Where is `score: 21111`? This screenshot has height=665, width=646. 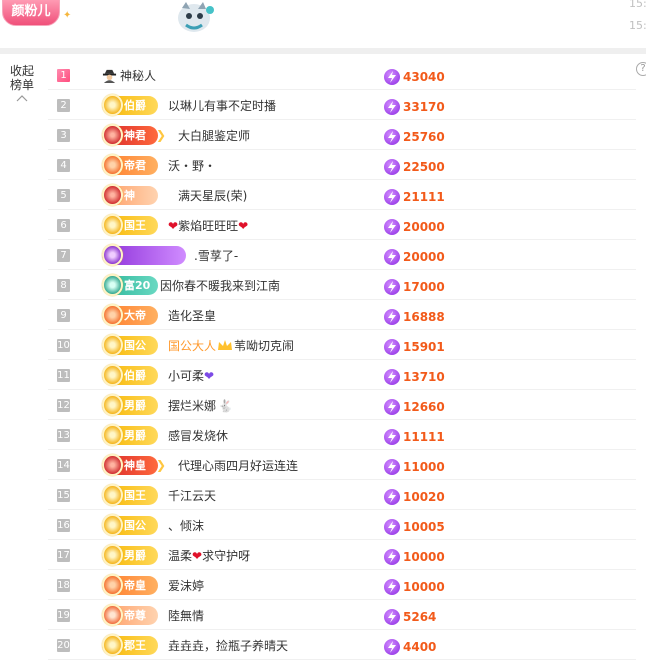
score: 21111 is located at coordinates (414, 195).